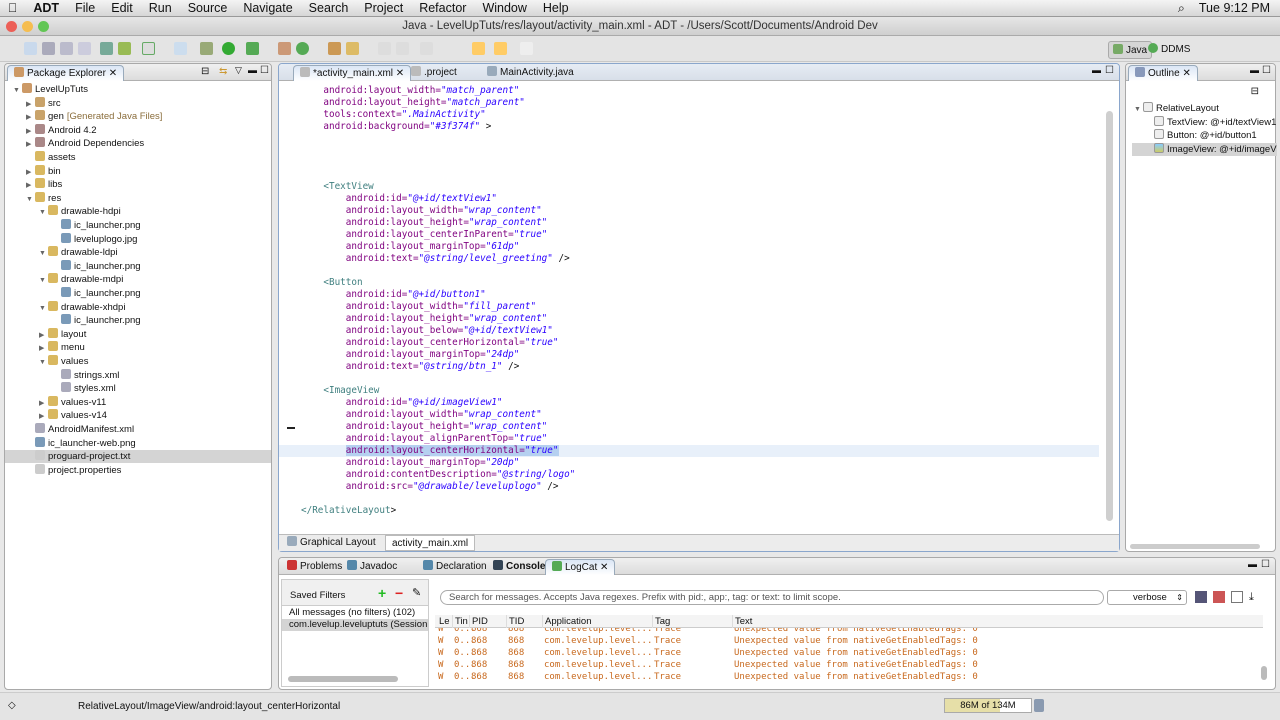  What do you see at coordinates (106, 48) in the screenshot?
I see `sdk-manager-icon` at bounding box center [106, 48].